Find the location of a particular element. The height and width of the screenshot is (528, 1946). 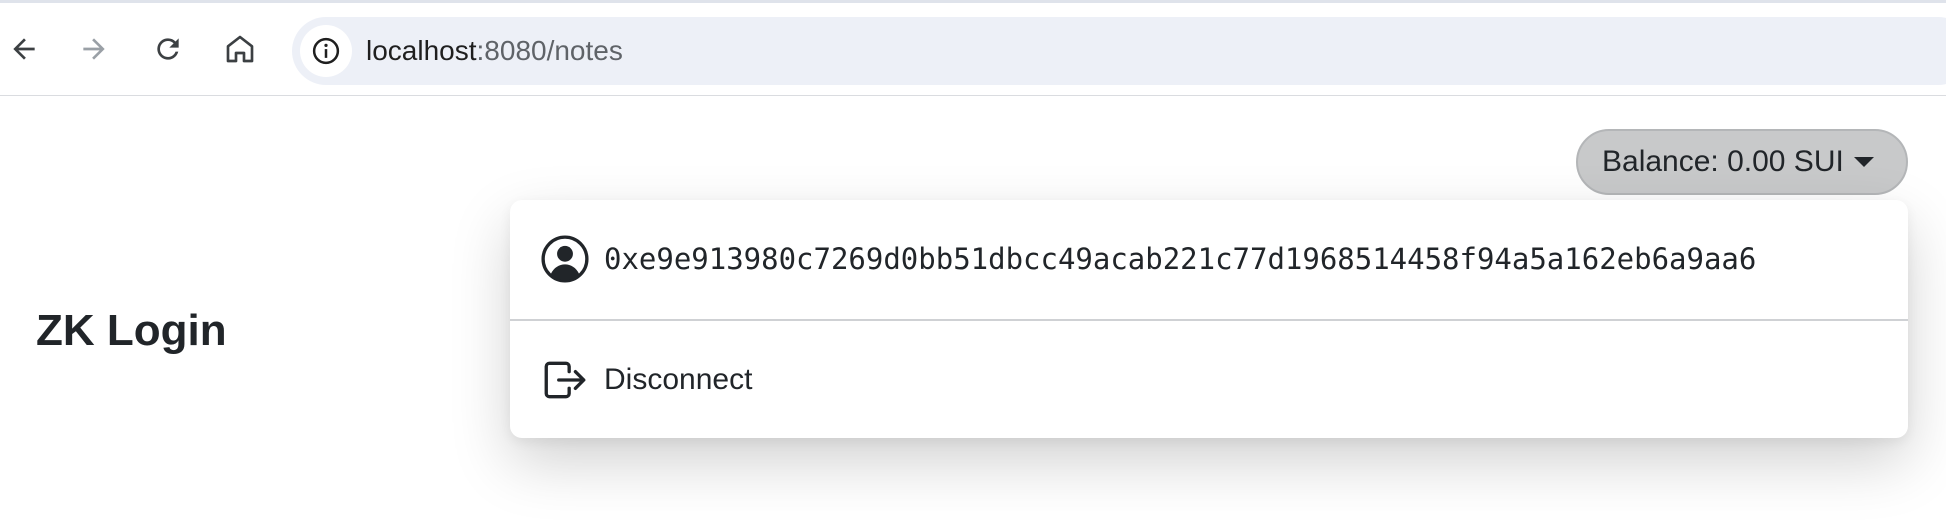

arrow-left-icon is located at coordinates (24, 49).